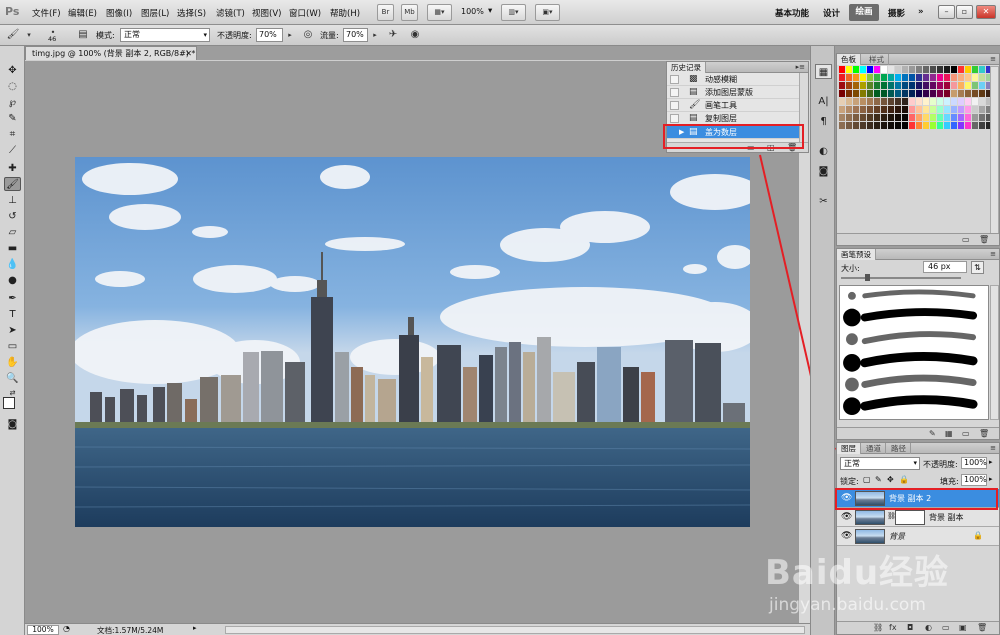 The width and height of the screenshot is (1000, 635). What do you see at coordinates (195, 628) in the screenshot?
I see `status-arrow-icon: ▸` at bounding box center [195, 628].